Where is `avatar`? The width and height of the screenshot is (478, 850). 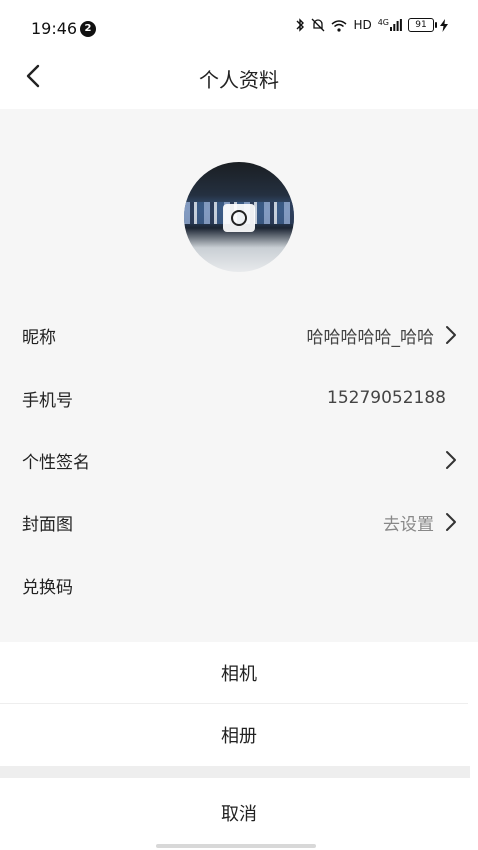 avatar is located at coordinates (239, 217).